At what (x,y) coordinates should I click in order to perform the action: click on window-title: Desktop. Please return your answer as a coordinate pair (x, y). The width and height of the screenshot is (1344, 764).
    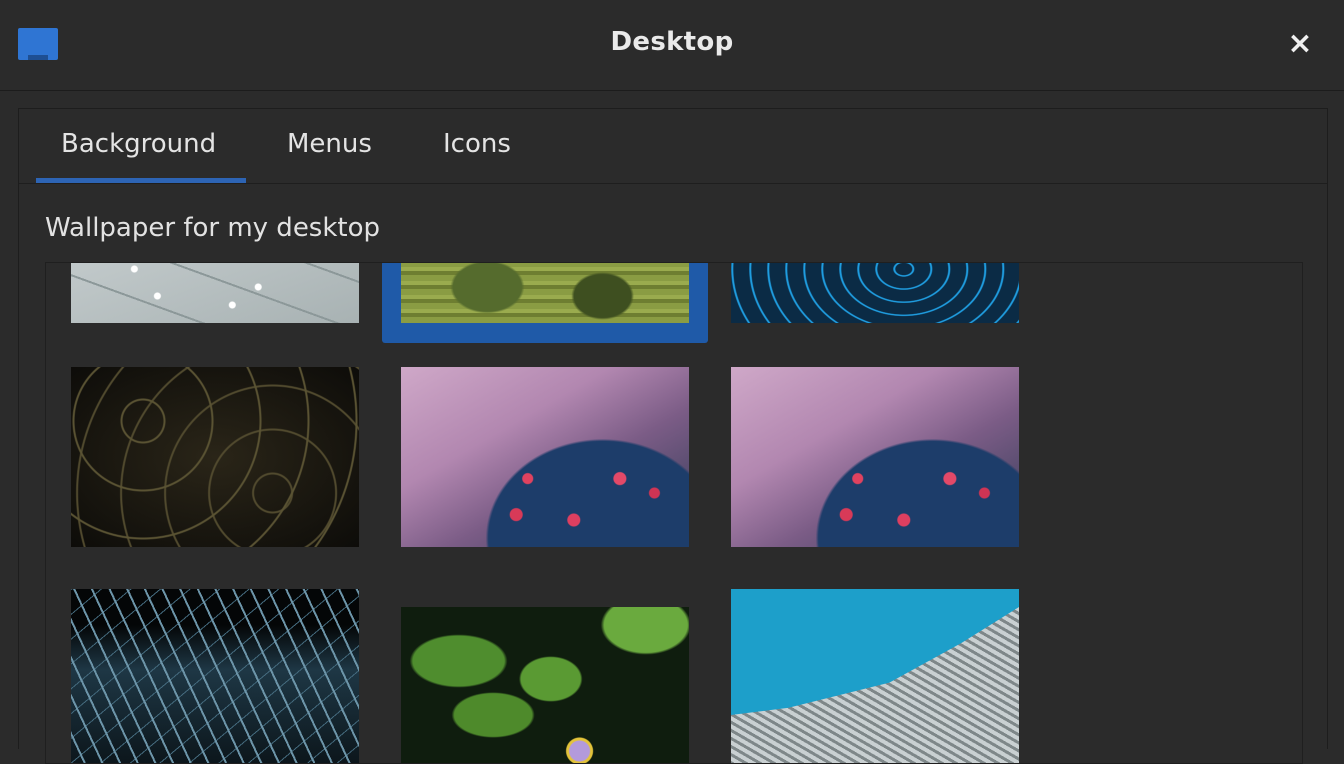
    Looking at the image, I should click on (672, 42).